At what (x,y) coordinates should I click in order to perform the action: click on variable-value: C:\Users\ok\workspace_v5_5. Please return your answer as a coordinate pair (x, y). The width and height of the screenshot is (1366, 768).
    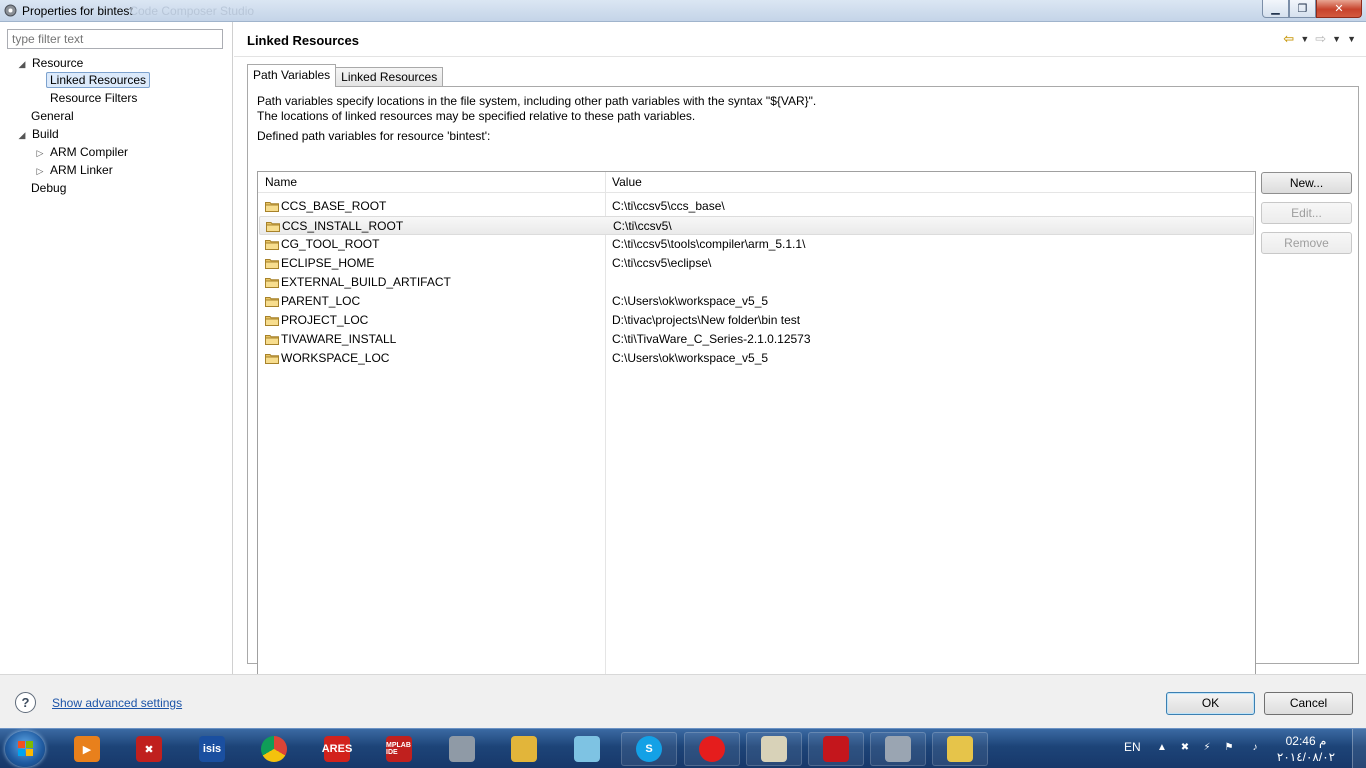
    Looking at the image, I should click on (690, 358).